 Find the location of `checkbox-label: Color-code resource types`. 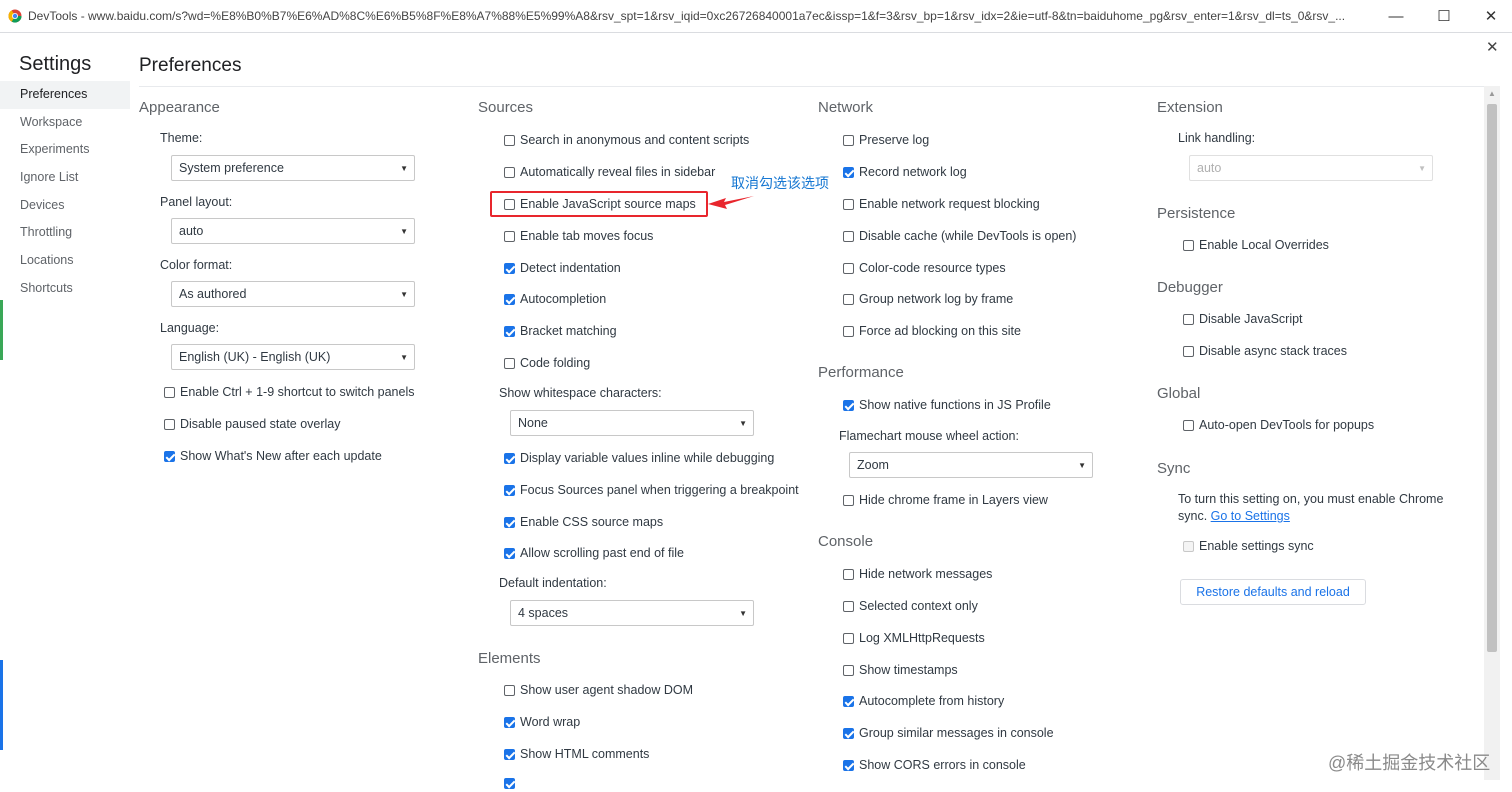

checkbox-label: Color-code resource types is located at coordinates (932, 268).